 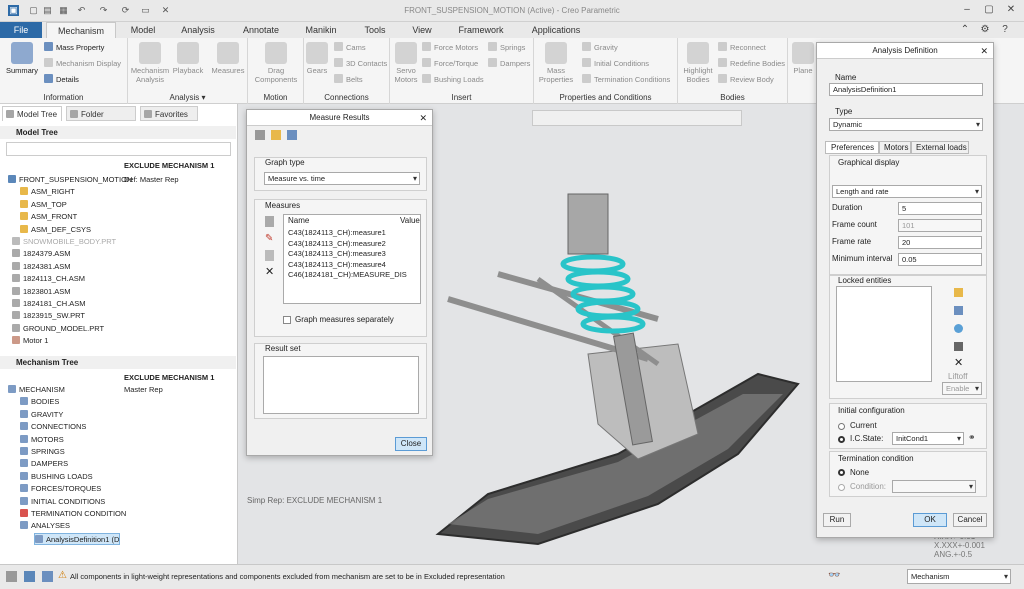 What do you see at coordinates (347, 274) in the screenshot?
I see `measure-row: C46(1824181_CH):MEASURE_DIS` at bounding box center [347, 274].